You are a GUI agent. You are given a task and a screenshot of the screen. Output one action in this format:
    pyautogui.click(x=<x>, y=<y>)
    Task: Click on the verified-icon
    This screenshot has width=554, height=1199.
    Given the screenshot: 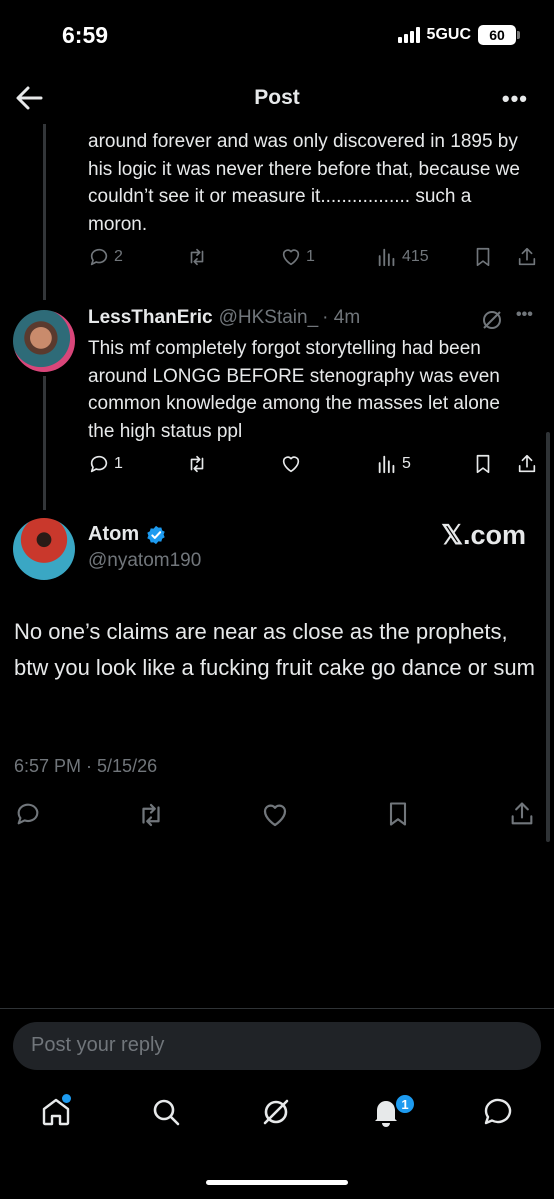 What is the action you would take?
    pyautogui.click(x=156, y=534)
    